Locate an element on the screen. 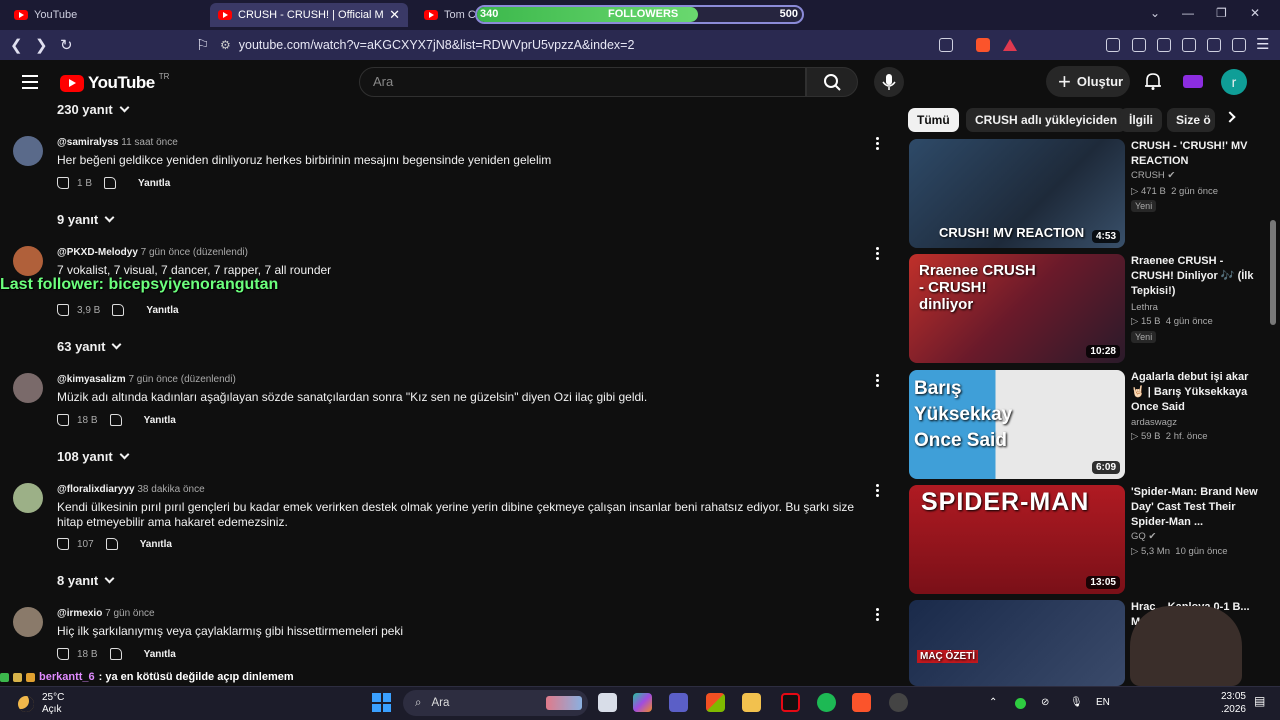 The width and height of the screenshot is (1280, 720). comment-time: 38 dakika önce is located at coordinates (170, 489).